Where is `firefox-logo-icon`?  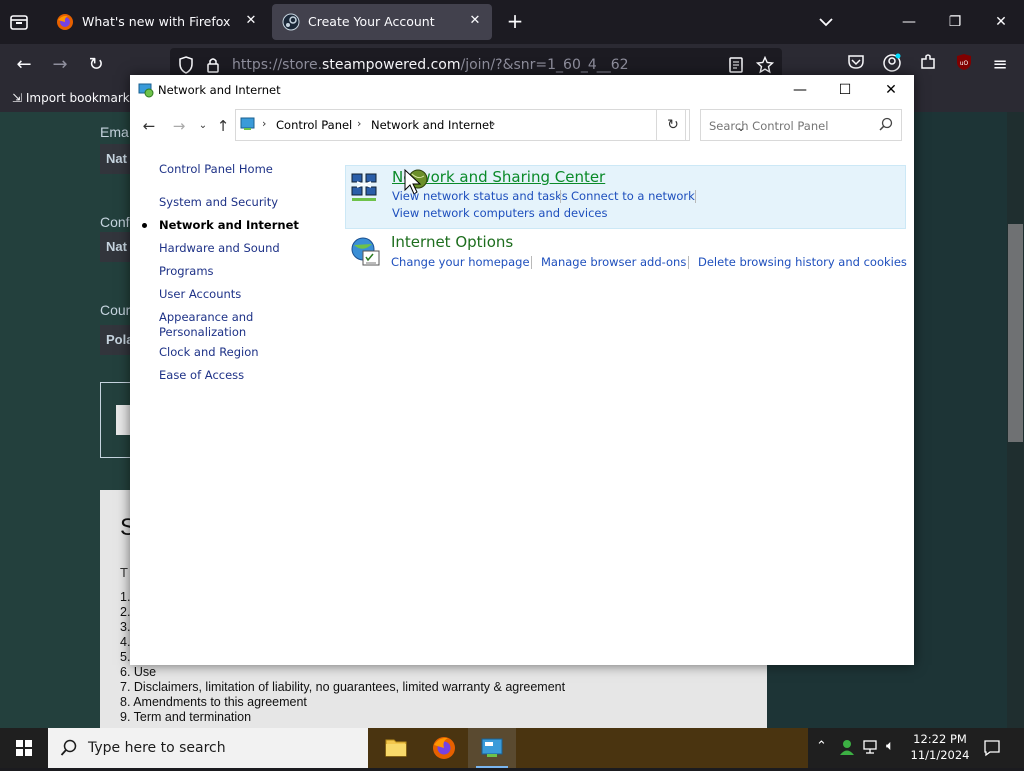 firefox-logo-icon is located at coordinates (65, 22).